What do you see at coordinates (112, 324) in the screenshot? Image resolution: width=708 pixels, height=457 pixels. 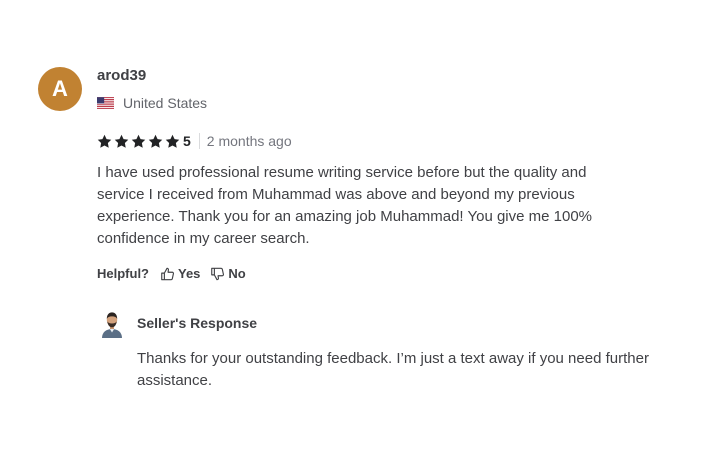 I see `seller-avatar` at bounding box center [112, 324].